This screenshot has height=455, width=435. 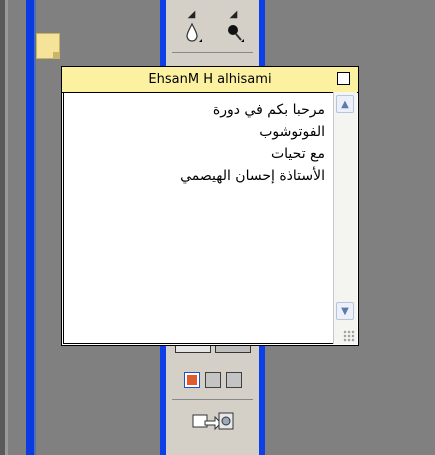 What do you see at coordinates (212, 52) in the screenshot?
I see `toolbox-separator` at bounding box center [212, 52].